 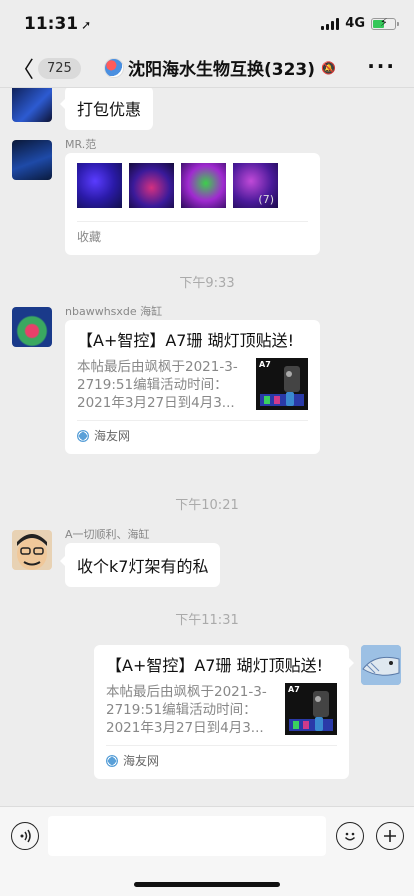 I want to click on message-bubble: 收个k7灯架有的私, so click(x=140, y=565).